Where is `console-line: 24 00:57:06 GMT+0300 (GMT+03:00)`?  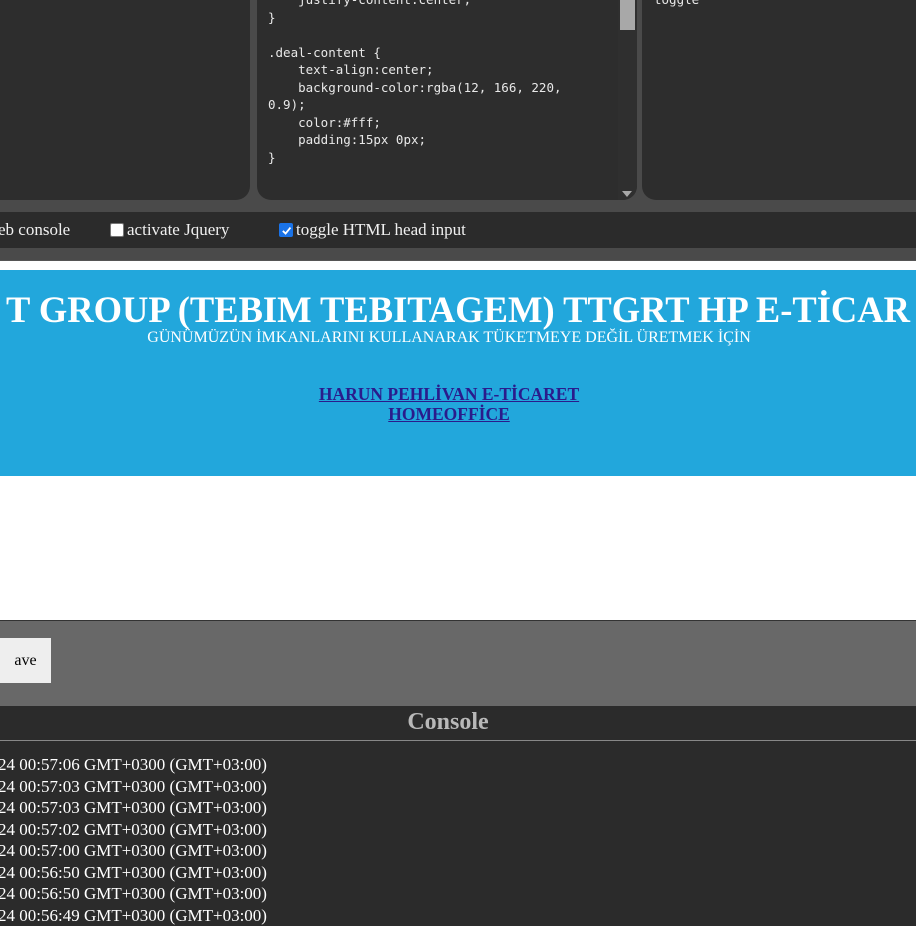
console-line: 24 00:57:06 GMT+0300 (GMT+03:00) is located at coordinates (133, 765).